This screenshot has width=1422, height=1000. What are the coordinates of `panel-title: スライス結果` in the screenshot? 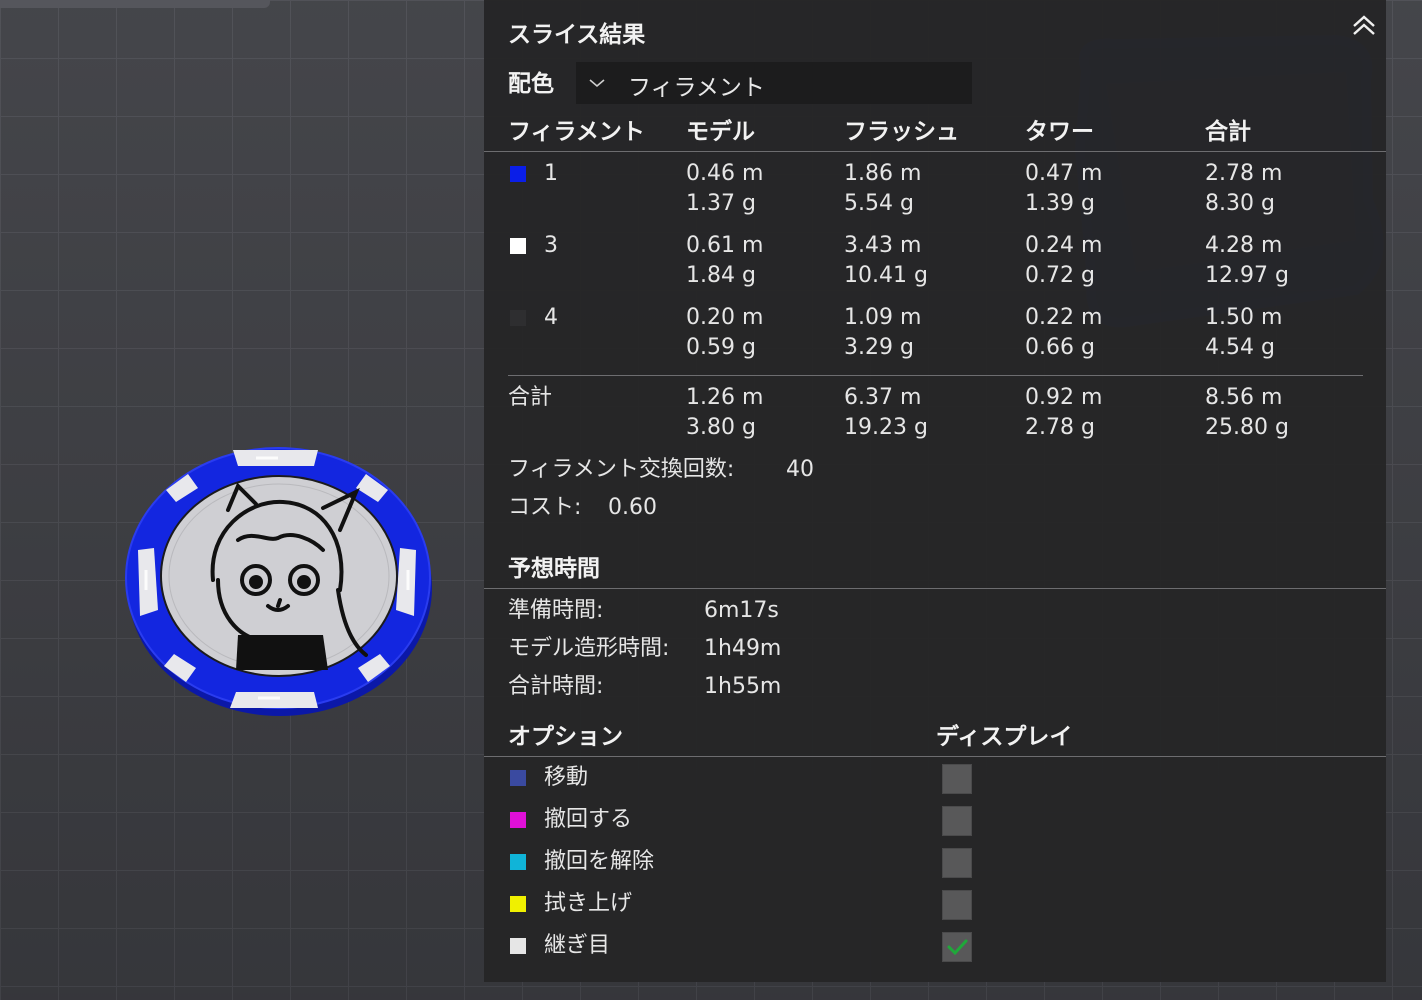 It's located at (577, 35).